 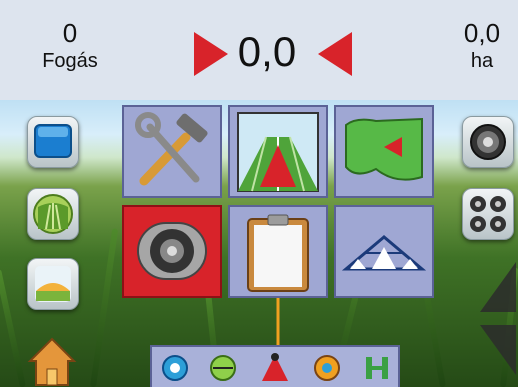 I want to click on boom-section-icon, so click(x=377, y=368).